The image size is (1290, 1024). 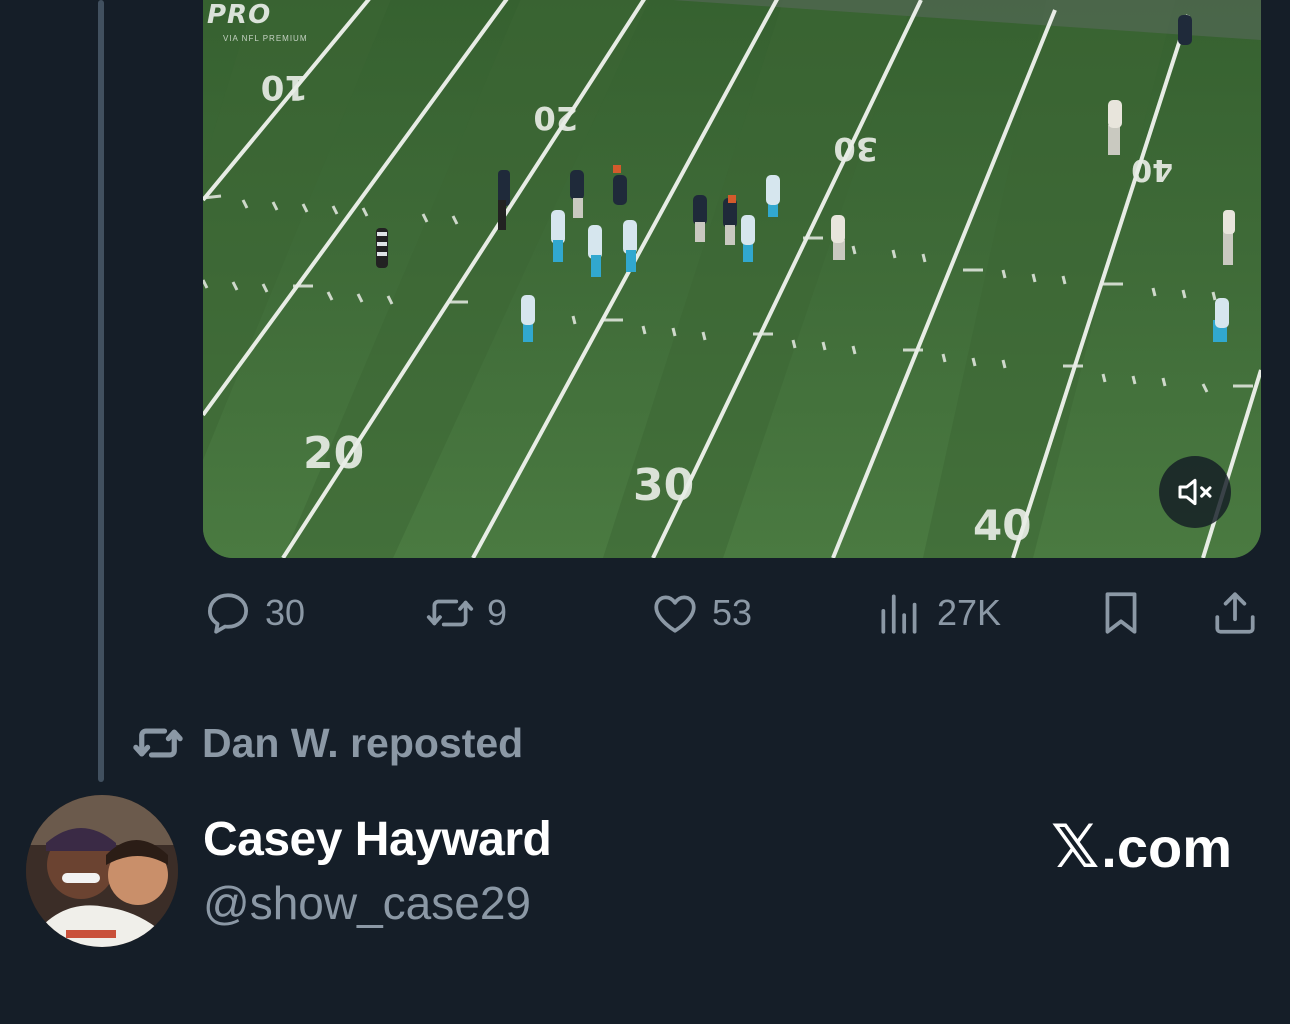 I want to click on heart-icon, so click(x=675, y=614).